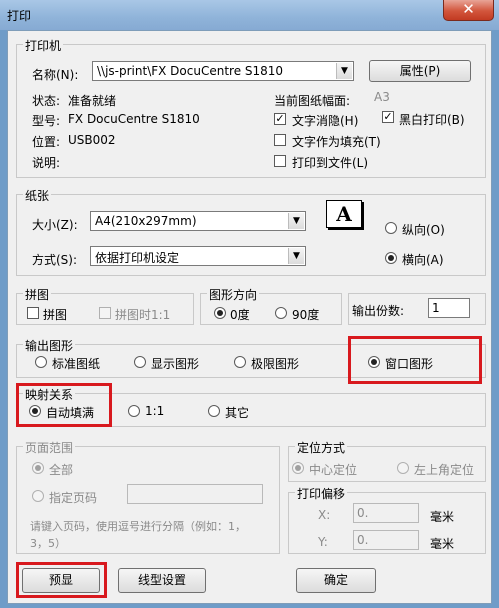 The height and width of the screenshot is (608, 499). I want to click on paper-size-value: A3, so click(382, 97).